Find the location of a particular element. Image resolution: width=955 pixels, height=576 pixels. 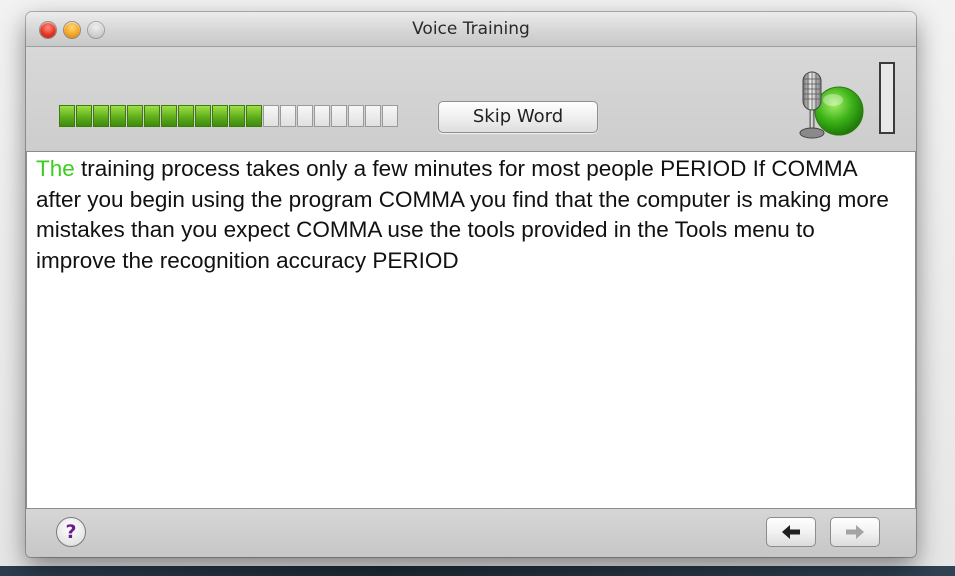

forward-button is located at coordinates (855, 532).